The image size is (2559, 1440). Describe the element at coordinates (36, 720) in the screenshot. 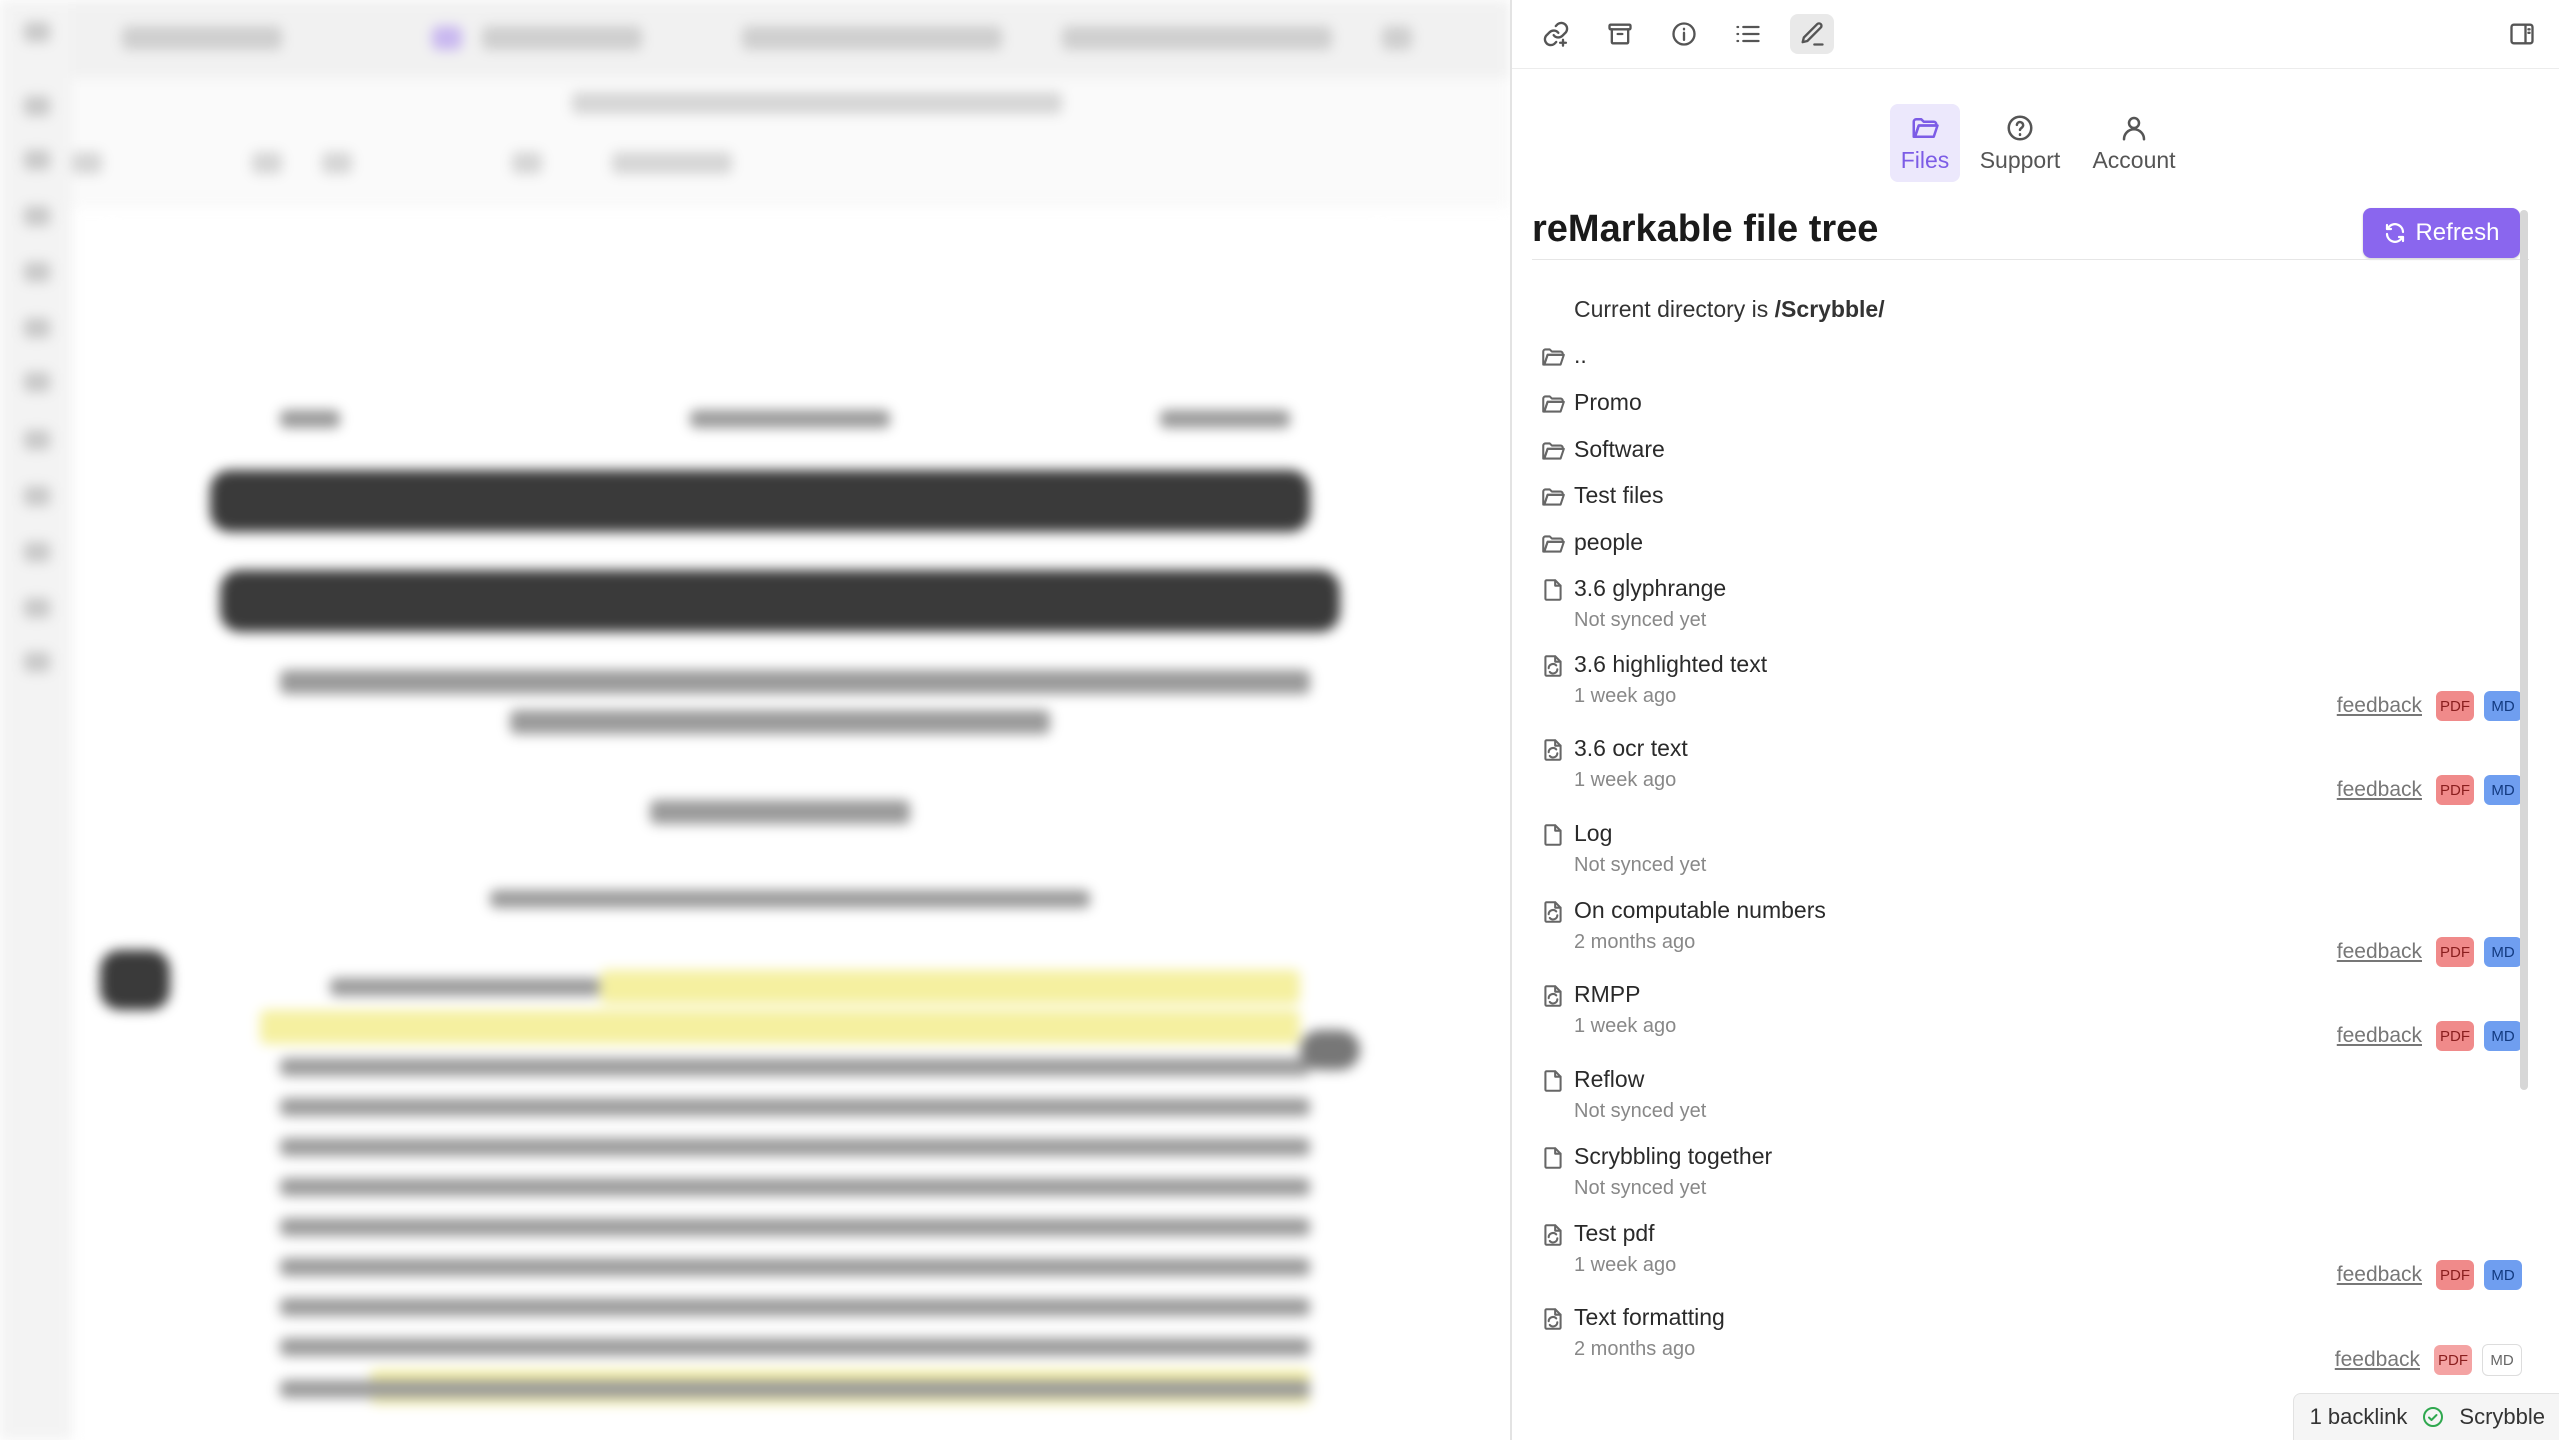

I see `left-ribbon` at that location.